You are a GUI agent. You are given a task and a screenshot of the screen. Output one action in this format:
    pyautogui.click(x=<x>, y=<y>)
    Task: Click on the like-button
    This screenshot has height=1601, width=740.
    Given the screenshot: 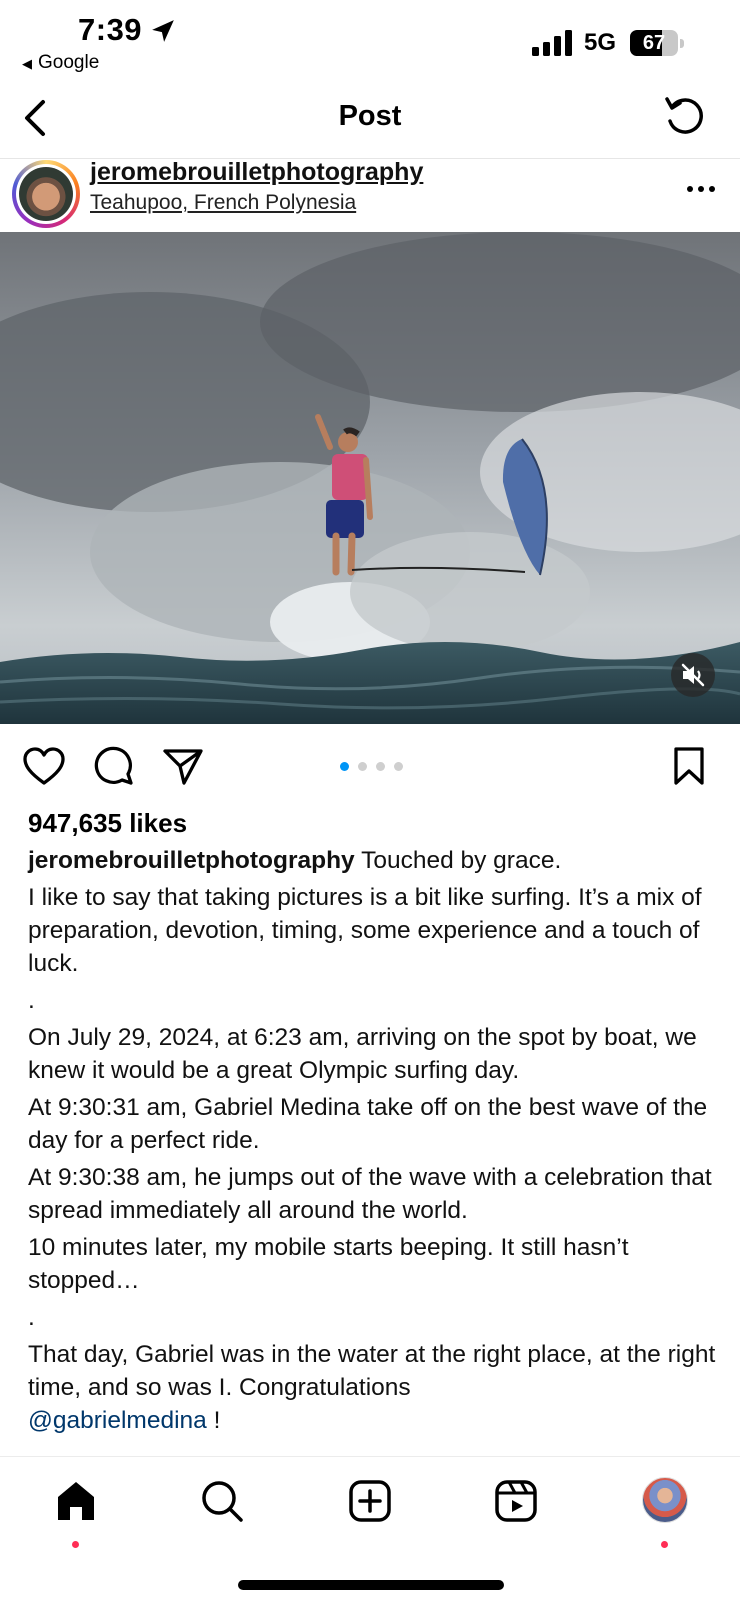 What is the action you would take?
    pyautogui.click(x=44, y=766)
    